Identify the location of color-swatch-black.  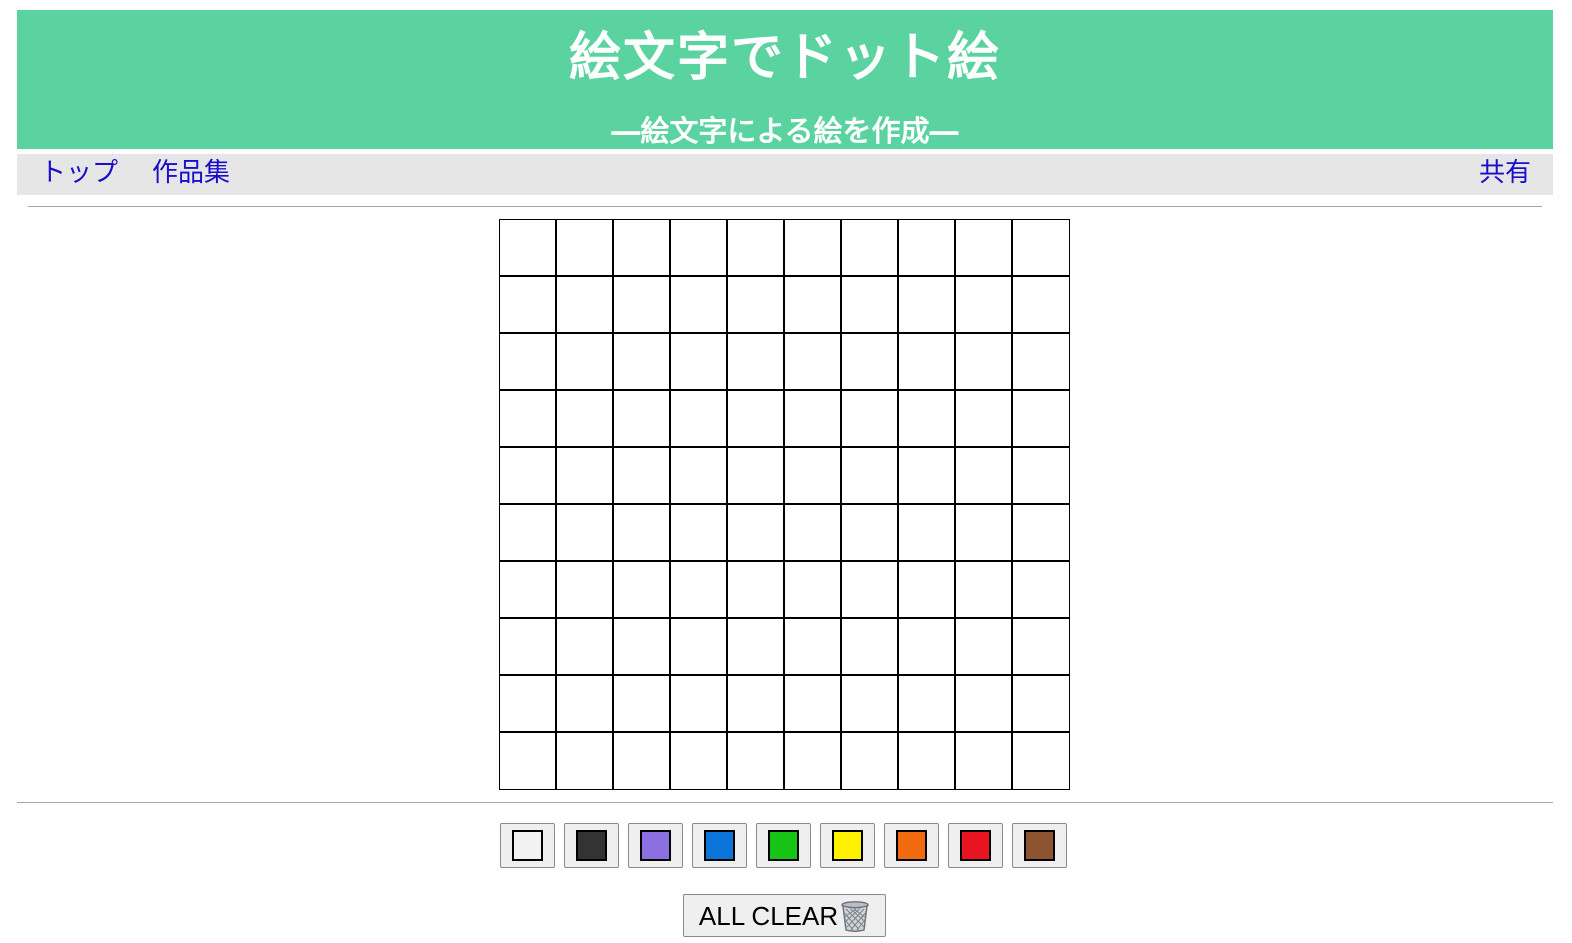
(591, 845).